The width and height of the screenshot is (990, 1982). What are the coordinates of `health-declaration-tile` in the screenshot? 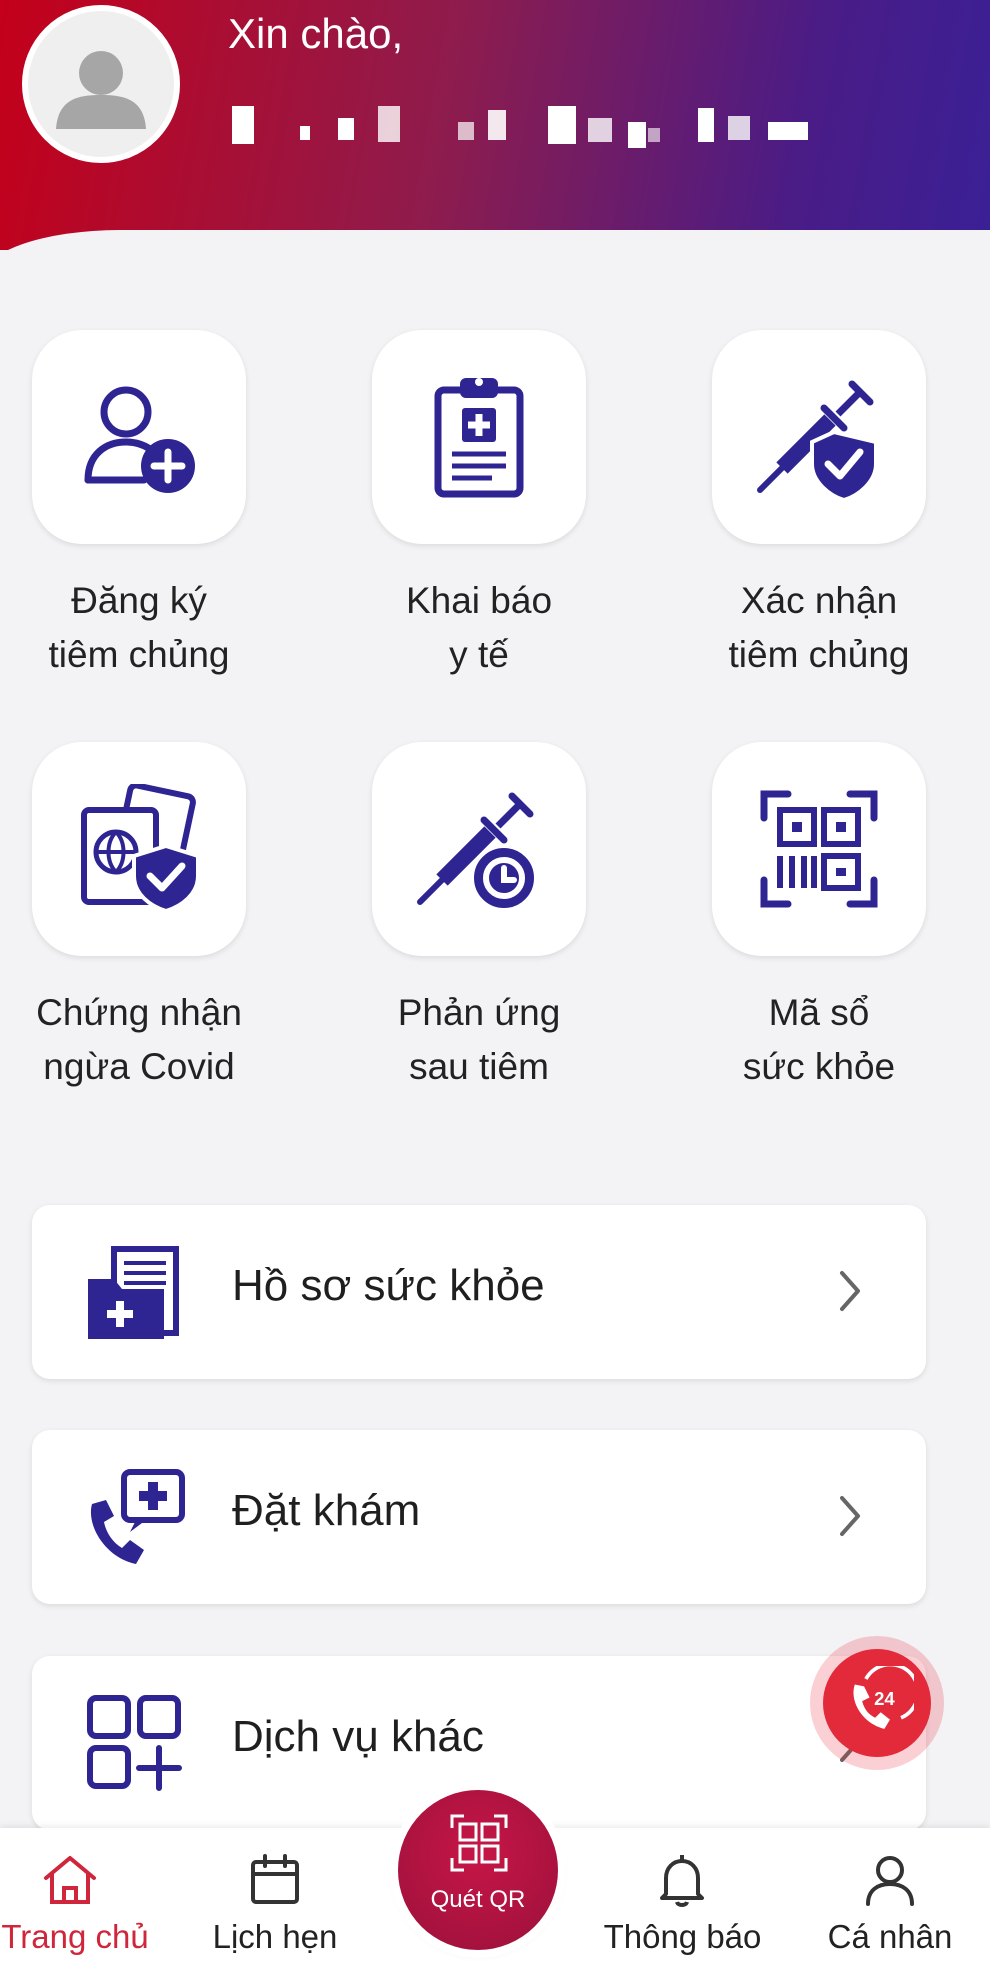 It's located at (479, 437).